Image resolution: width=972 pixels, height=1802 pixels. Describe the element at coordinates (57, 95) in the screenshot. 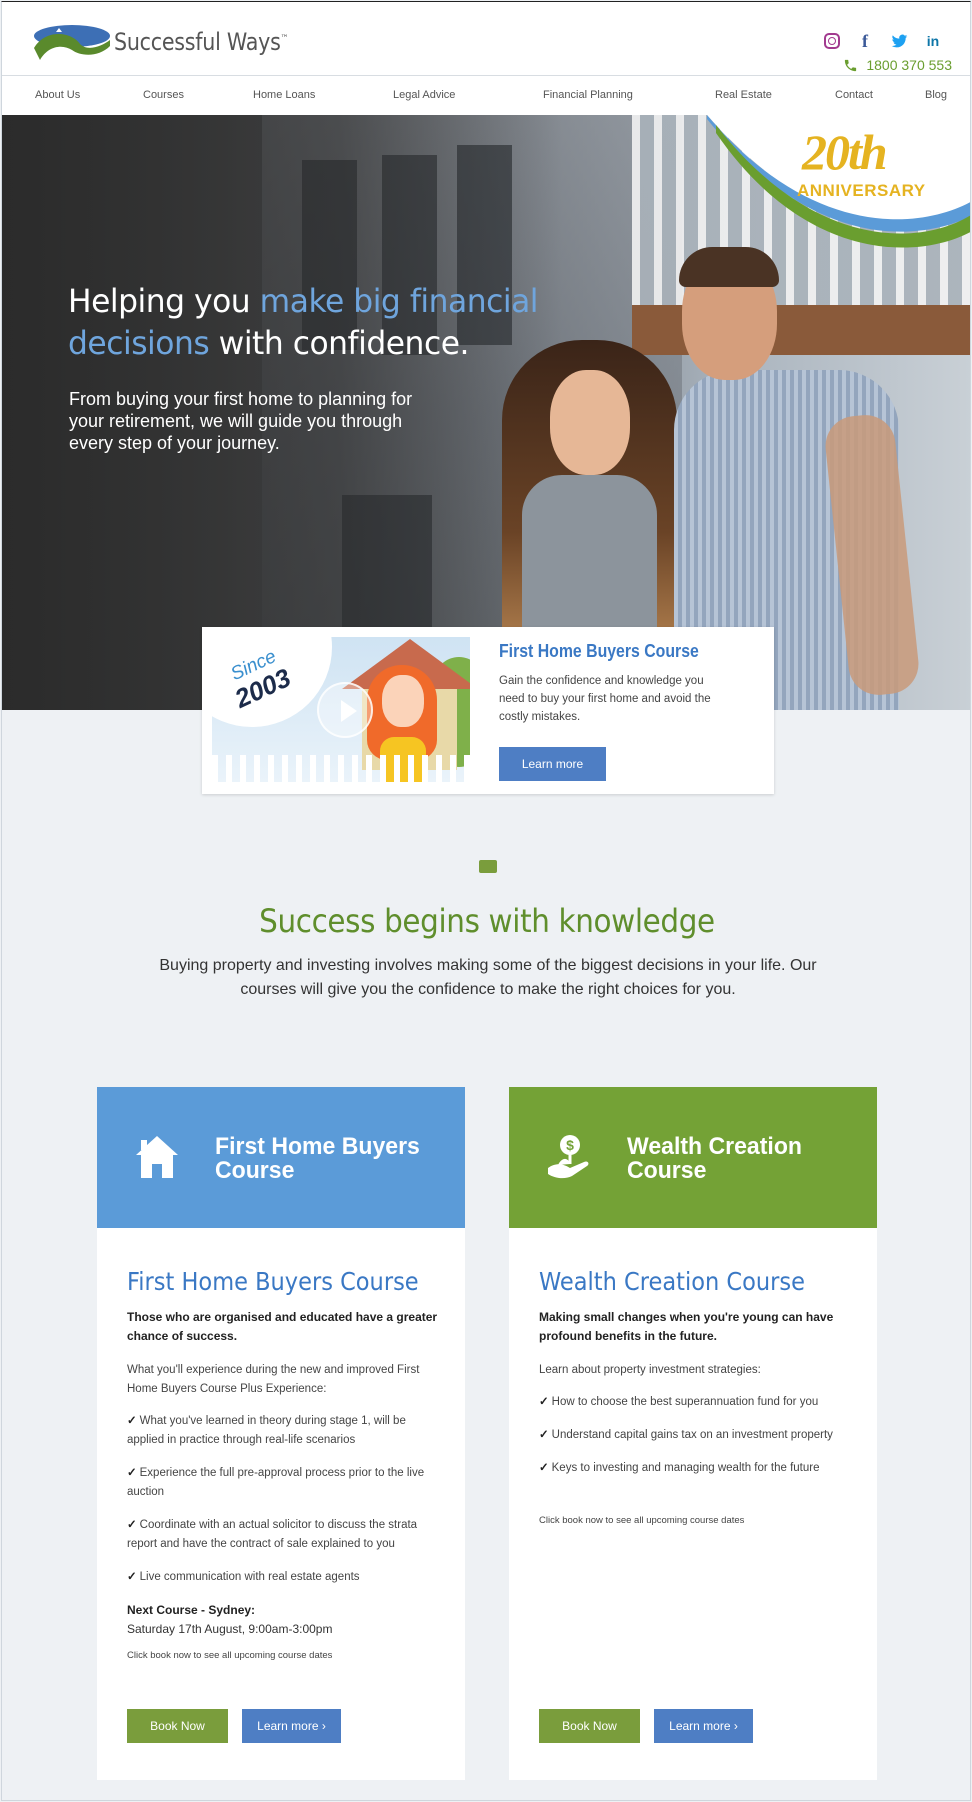

I see `nav-about-us: About Us` at that location.